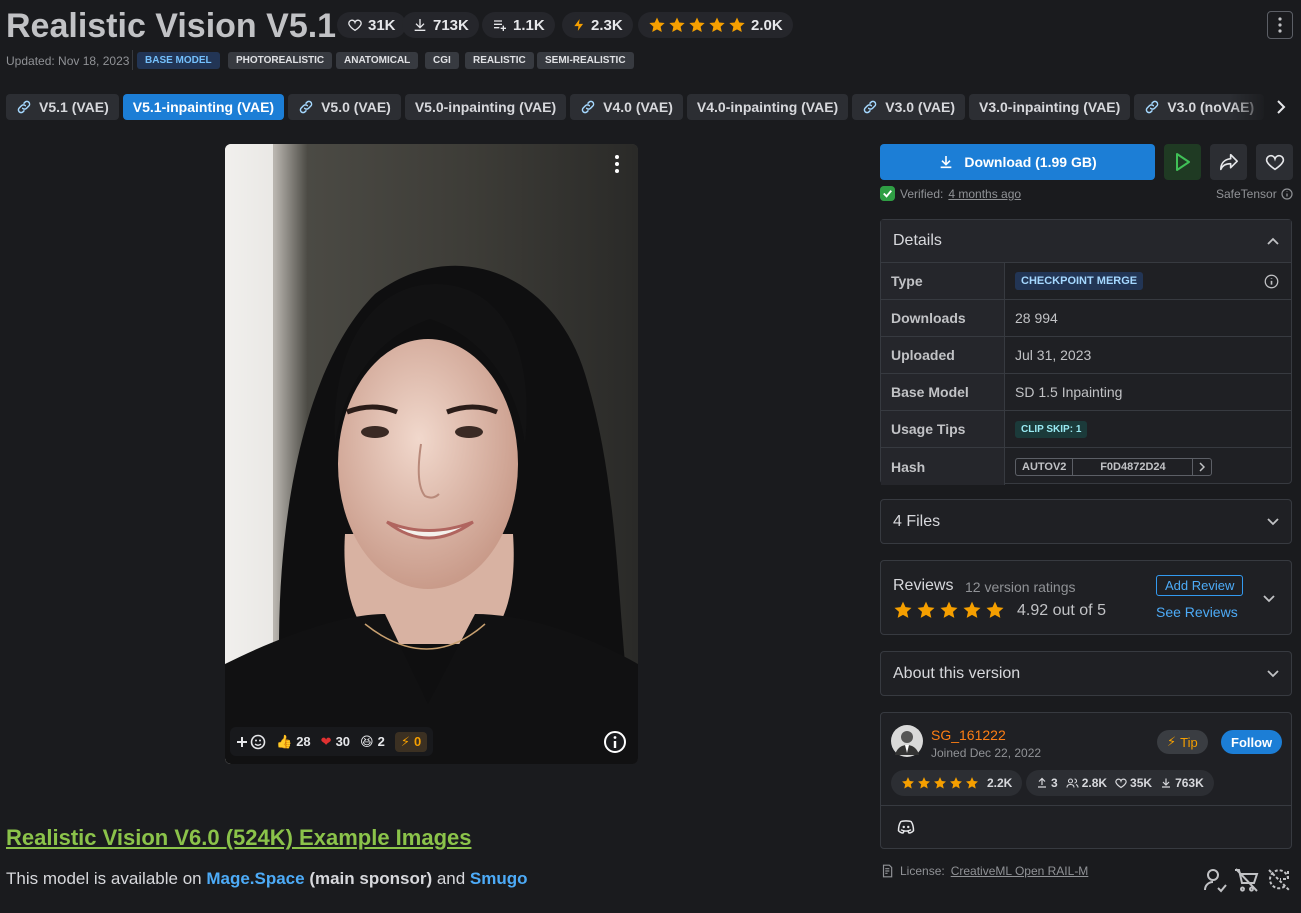 The image size is (1301, 913). Describe the element at coordinates (943, 466) in the screenshot. I see `detail-key: Hash` at that location.